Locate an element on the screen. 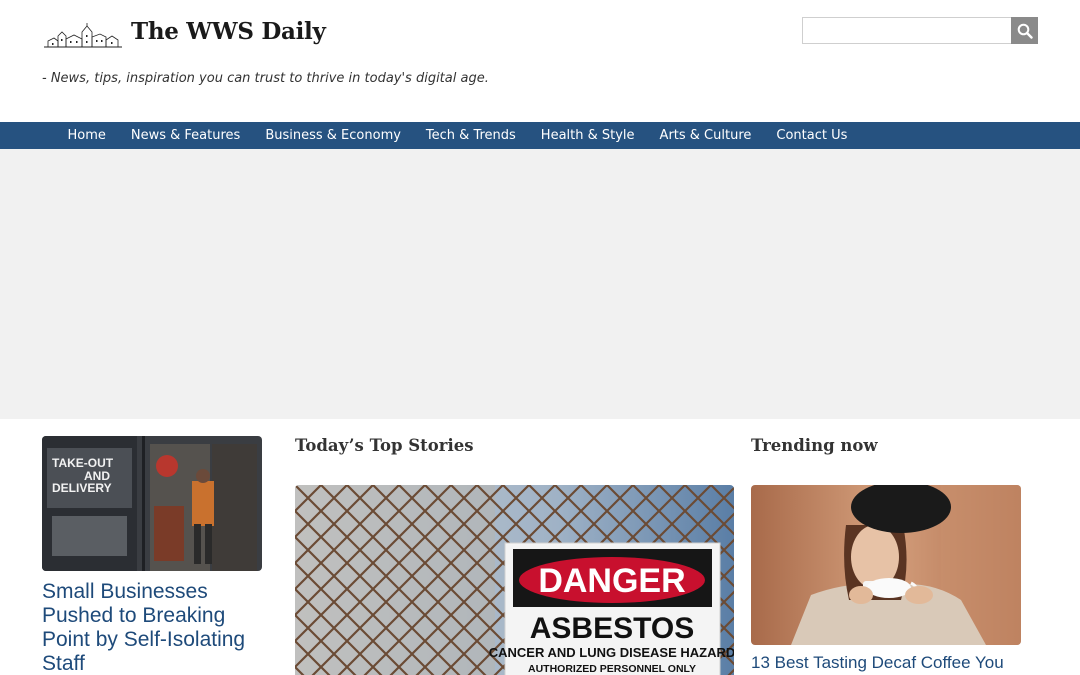  danger-sign-line1: DANGER is located at coordinates (611, 581).